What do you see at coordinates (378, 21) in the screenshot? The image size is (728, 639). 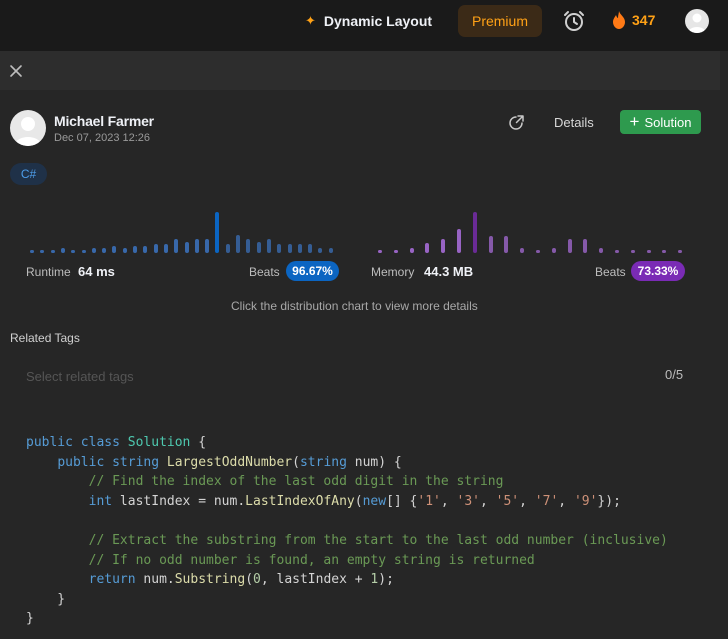 I see `dynamic-layout-label: Dynamic Layout` at bounding box center [378, 21].